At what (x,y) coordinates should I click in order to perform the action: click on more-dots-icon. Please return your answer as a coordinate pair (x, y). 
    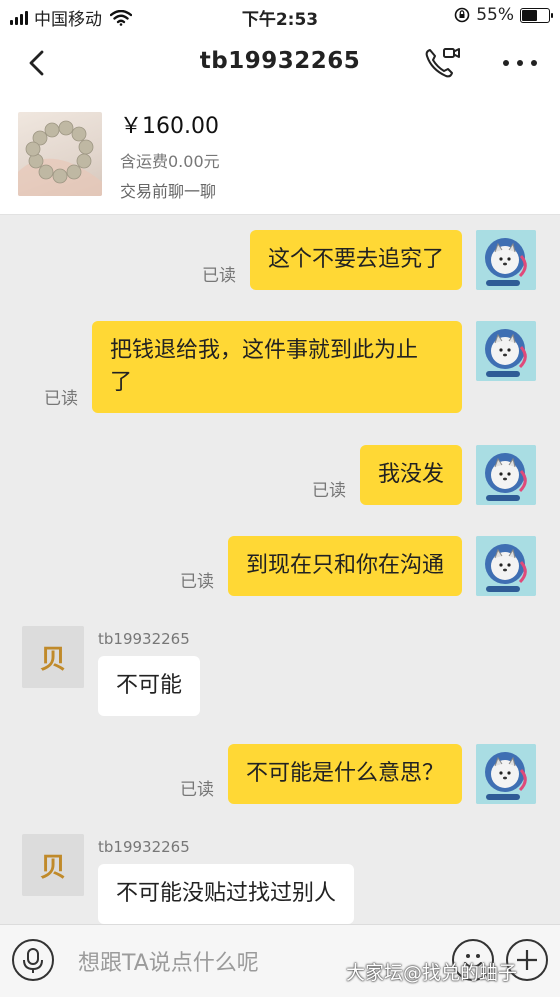
    Looking at the image, I should click on (520, 63).